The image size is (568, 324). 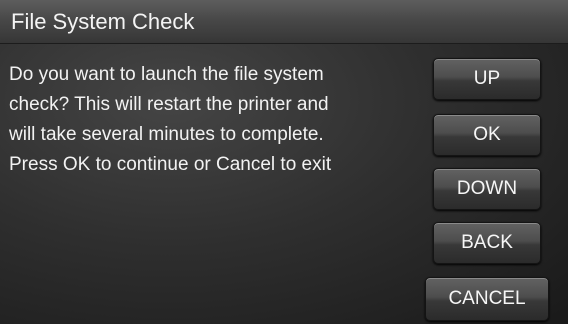 I want to click on ok-button: OK, so click(x=487, y=135).